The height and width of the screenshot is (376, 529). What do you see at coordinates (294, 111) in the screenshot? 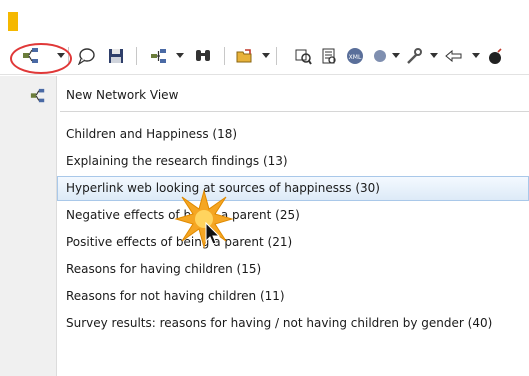
I see `menu-separator` at bounding box center [294, 111].